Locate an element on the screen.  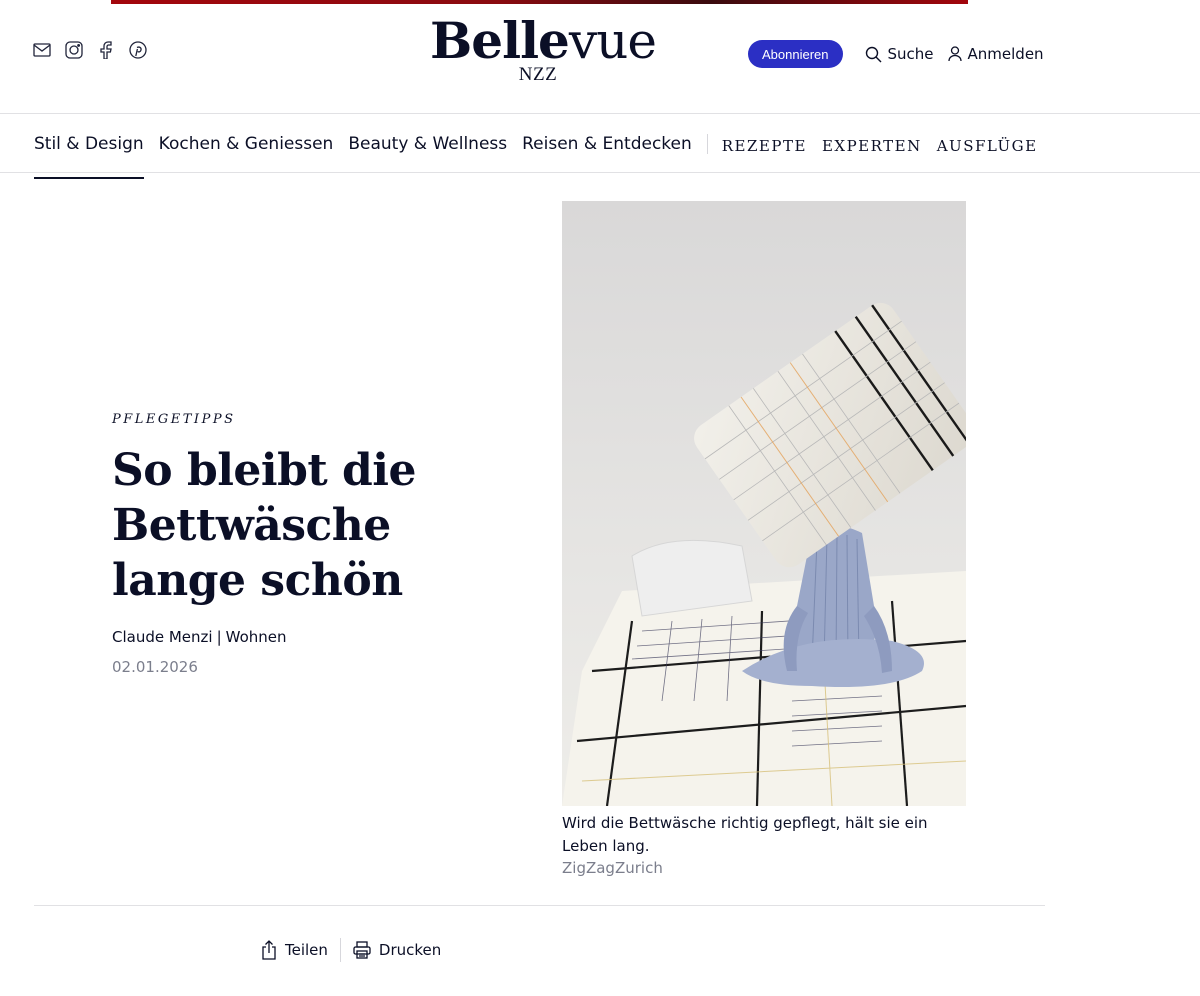
share-label: Teilen is located at coordinates (306, 950).